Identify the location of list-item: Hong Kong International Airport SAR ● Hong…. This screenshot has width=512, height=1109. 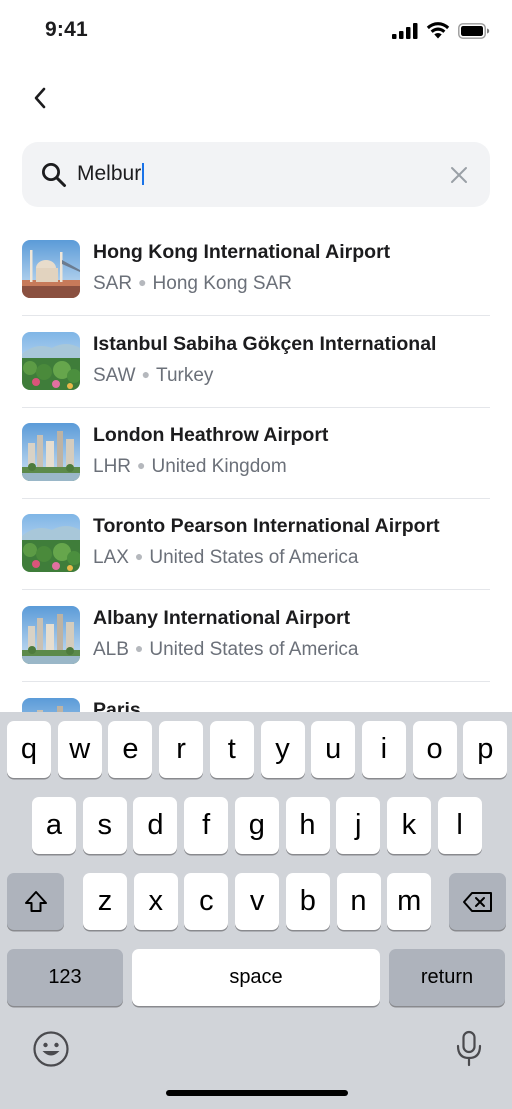
(256, 270).